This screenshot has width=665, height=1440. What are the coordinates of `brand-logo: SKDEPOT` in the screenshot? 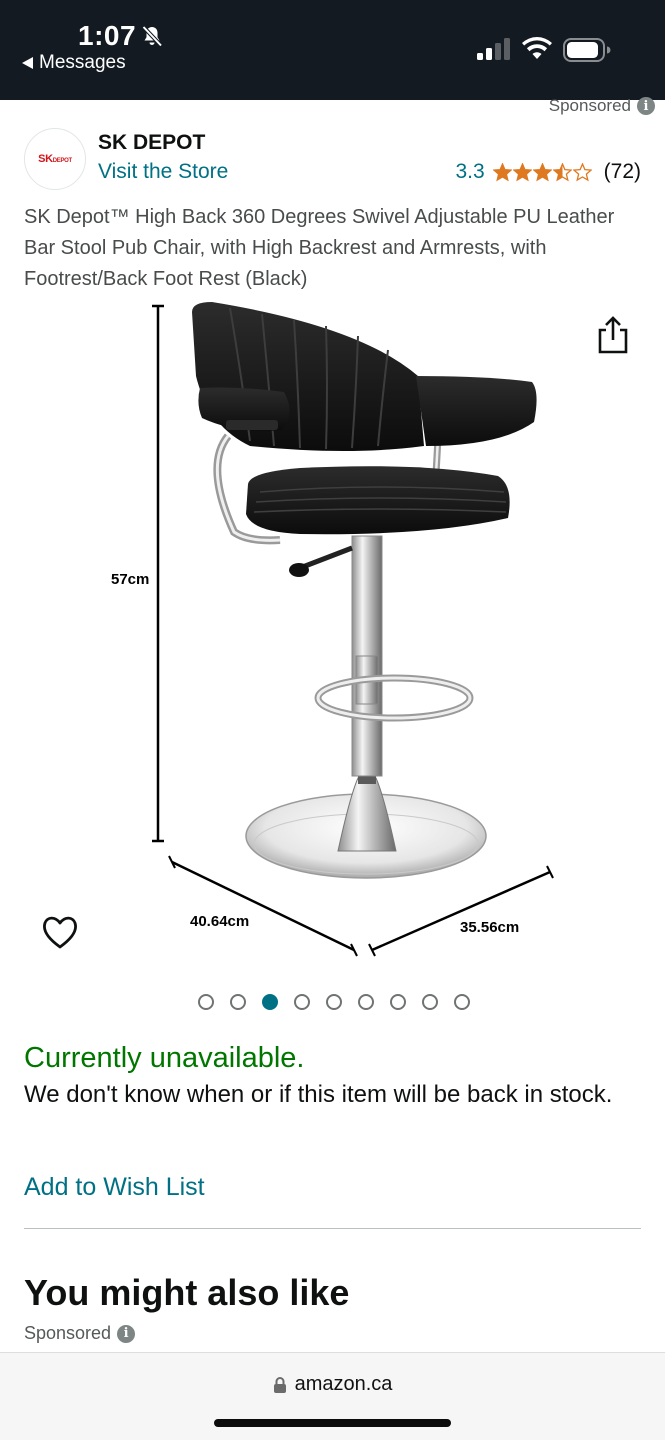 It's located at (55, 159).